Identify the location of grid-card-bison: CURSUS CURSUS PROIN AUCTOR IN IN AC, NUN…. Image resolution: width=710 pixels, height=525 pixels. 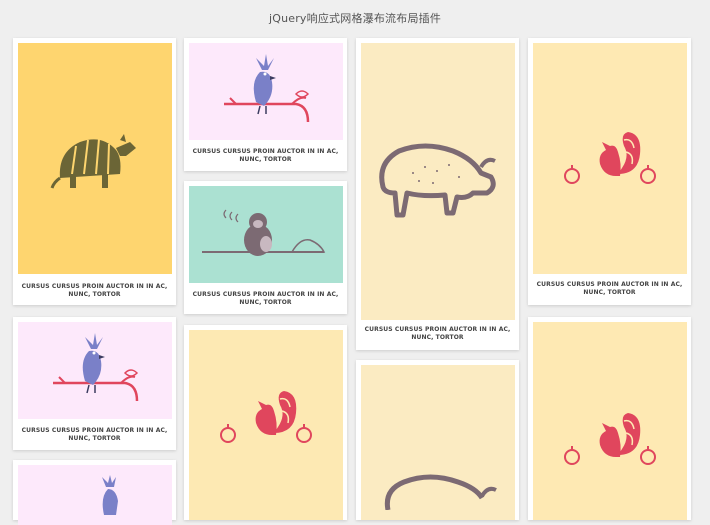
(437, 194).